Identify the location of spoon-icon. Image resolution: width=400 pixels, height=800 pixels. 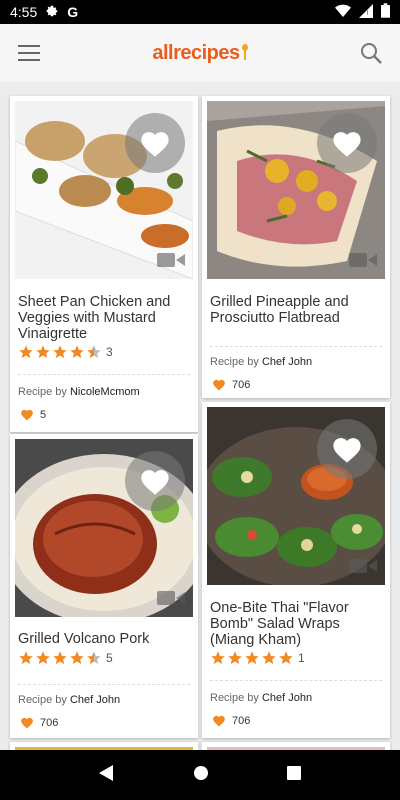
(244, 53).